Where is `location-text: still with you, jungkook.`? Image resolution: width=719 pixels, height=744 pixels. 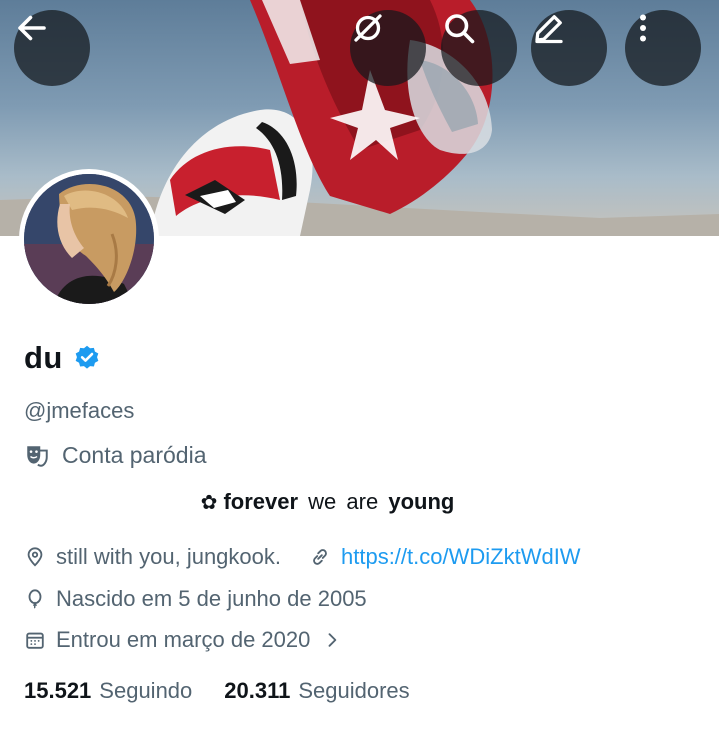 location-text: still with you, jungkook. is located at coordinates (168, 556).